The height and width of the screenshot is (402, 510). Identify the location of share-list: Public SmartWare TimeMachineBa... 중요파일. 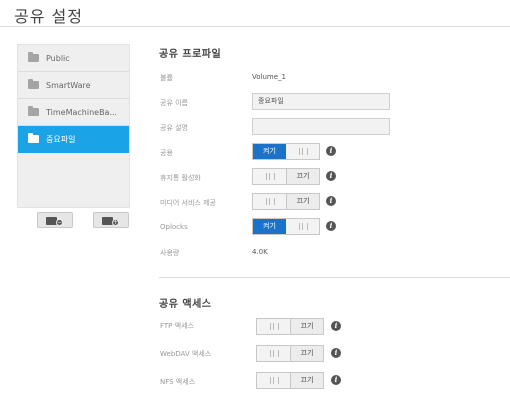
(73, 126).